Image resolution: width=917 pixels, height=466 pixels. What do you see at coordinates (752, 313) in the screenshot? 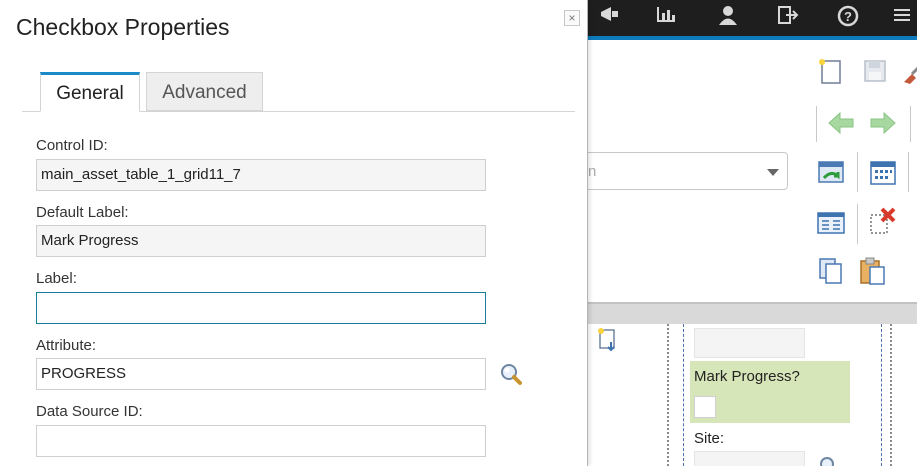
I see `section-band` at bounding box center [752, 313].